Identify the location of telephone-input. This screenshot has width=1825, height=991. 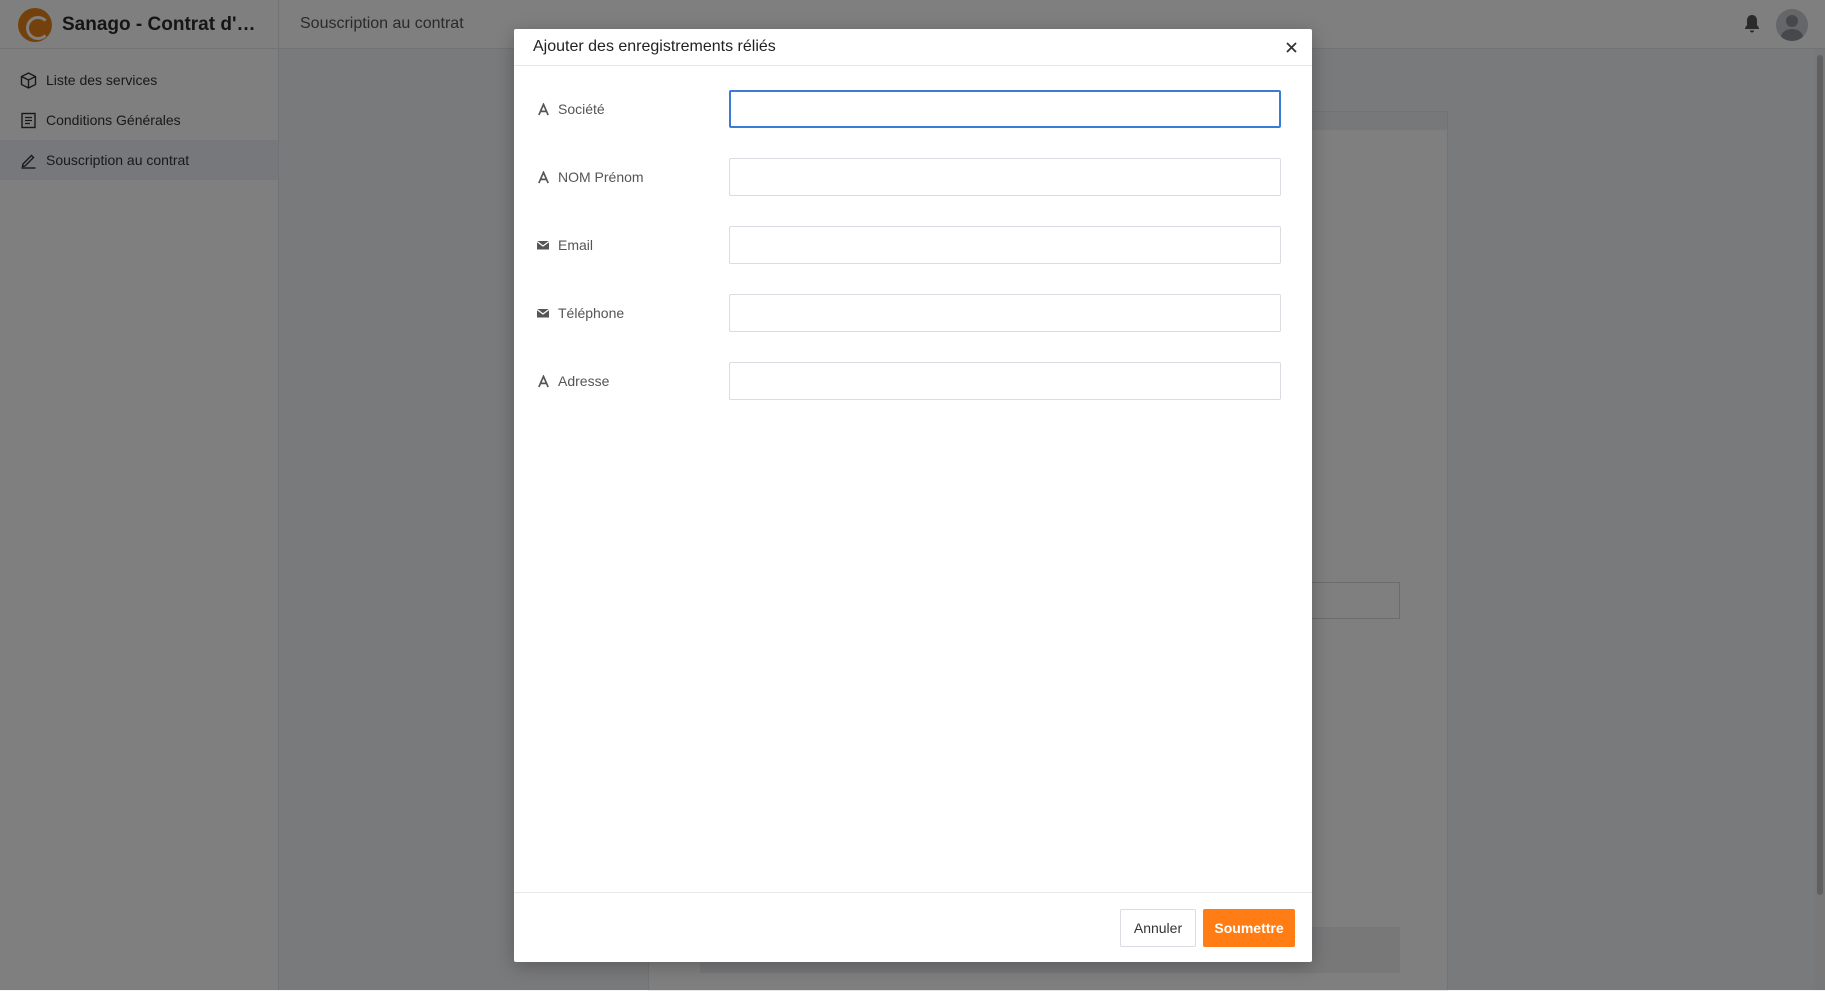
(1005, 313).